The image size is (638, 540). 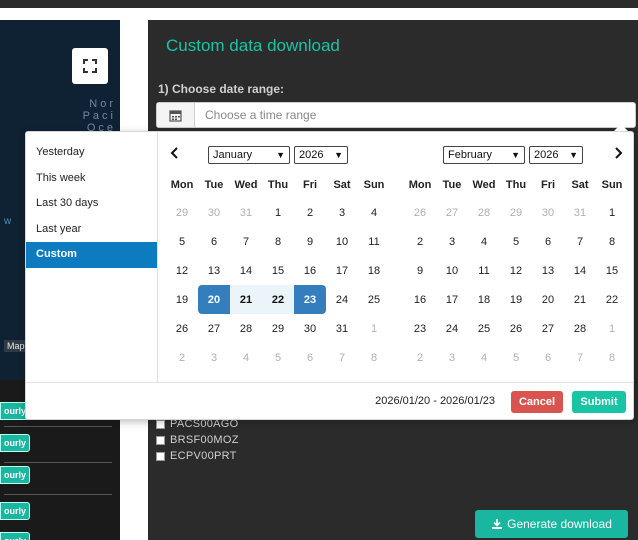 I want to click on station-item: ECPV00PRT, so click(x=197, y=456).